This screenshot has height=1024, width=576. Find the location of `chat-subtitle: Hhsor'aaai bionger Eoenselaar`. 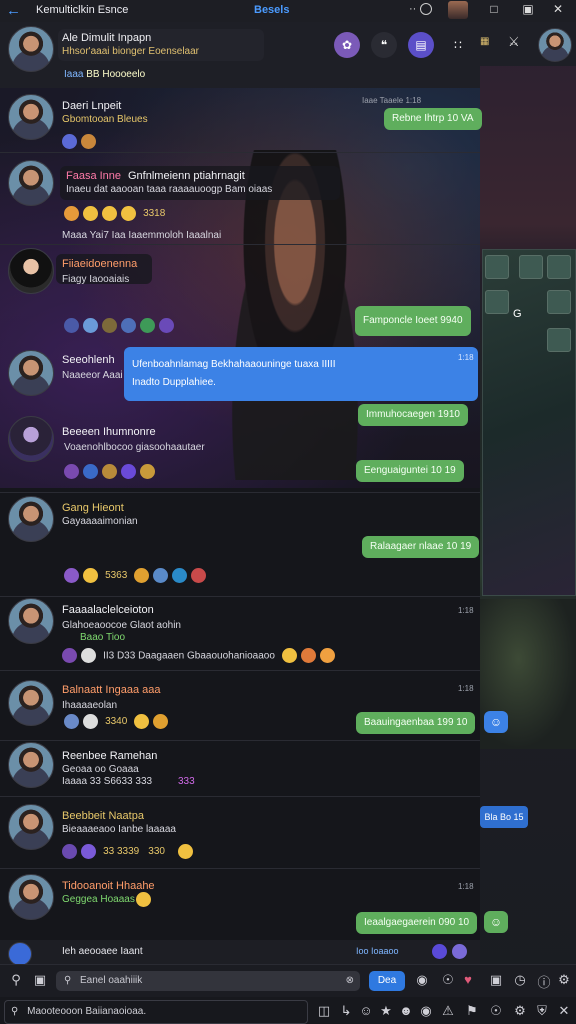

chat-subtitle: Hhsor'aaai bionger Eoenselaar is located at coordinates (130, 51).